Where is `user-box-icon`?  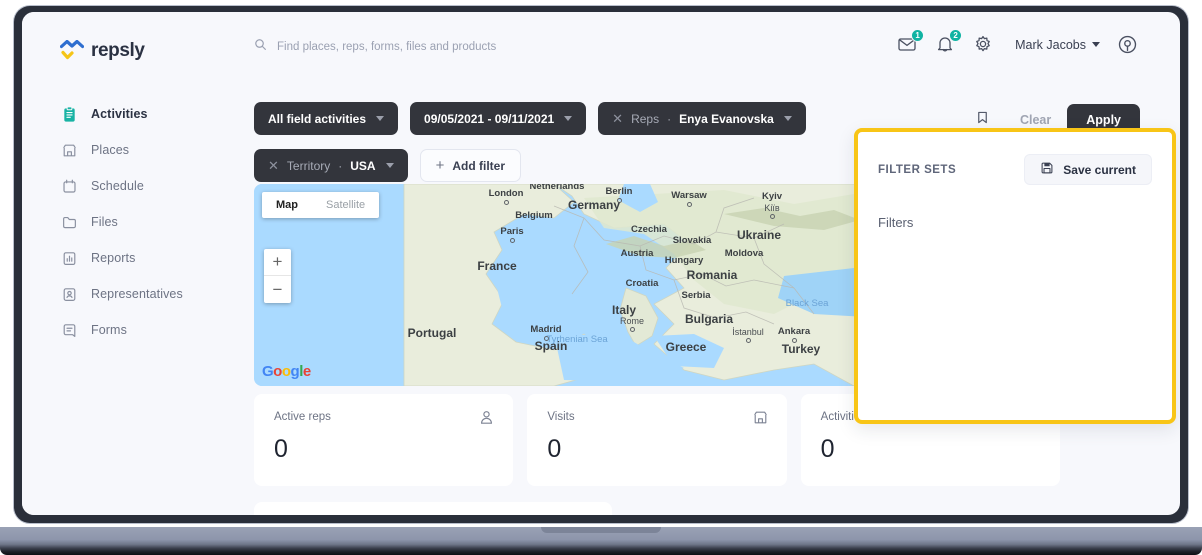
user-box-icon is located at coordinates (69, 294).